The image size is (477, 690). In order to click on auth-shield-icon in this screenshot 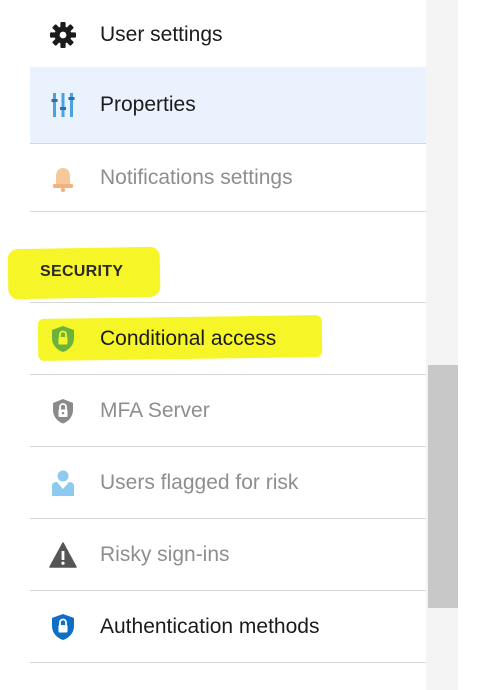, I will do `click(63, 627)`.